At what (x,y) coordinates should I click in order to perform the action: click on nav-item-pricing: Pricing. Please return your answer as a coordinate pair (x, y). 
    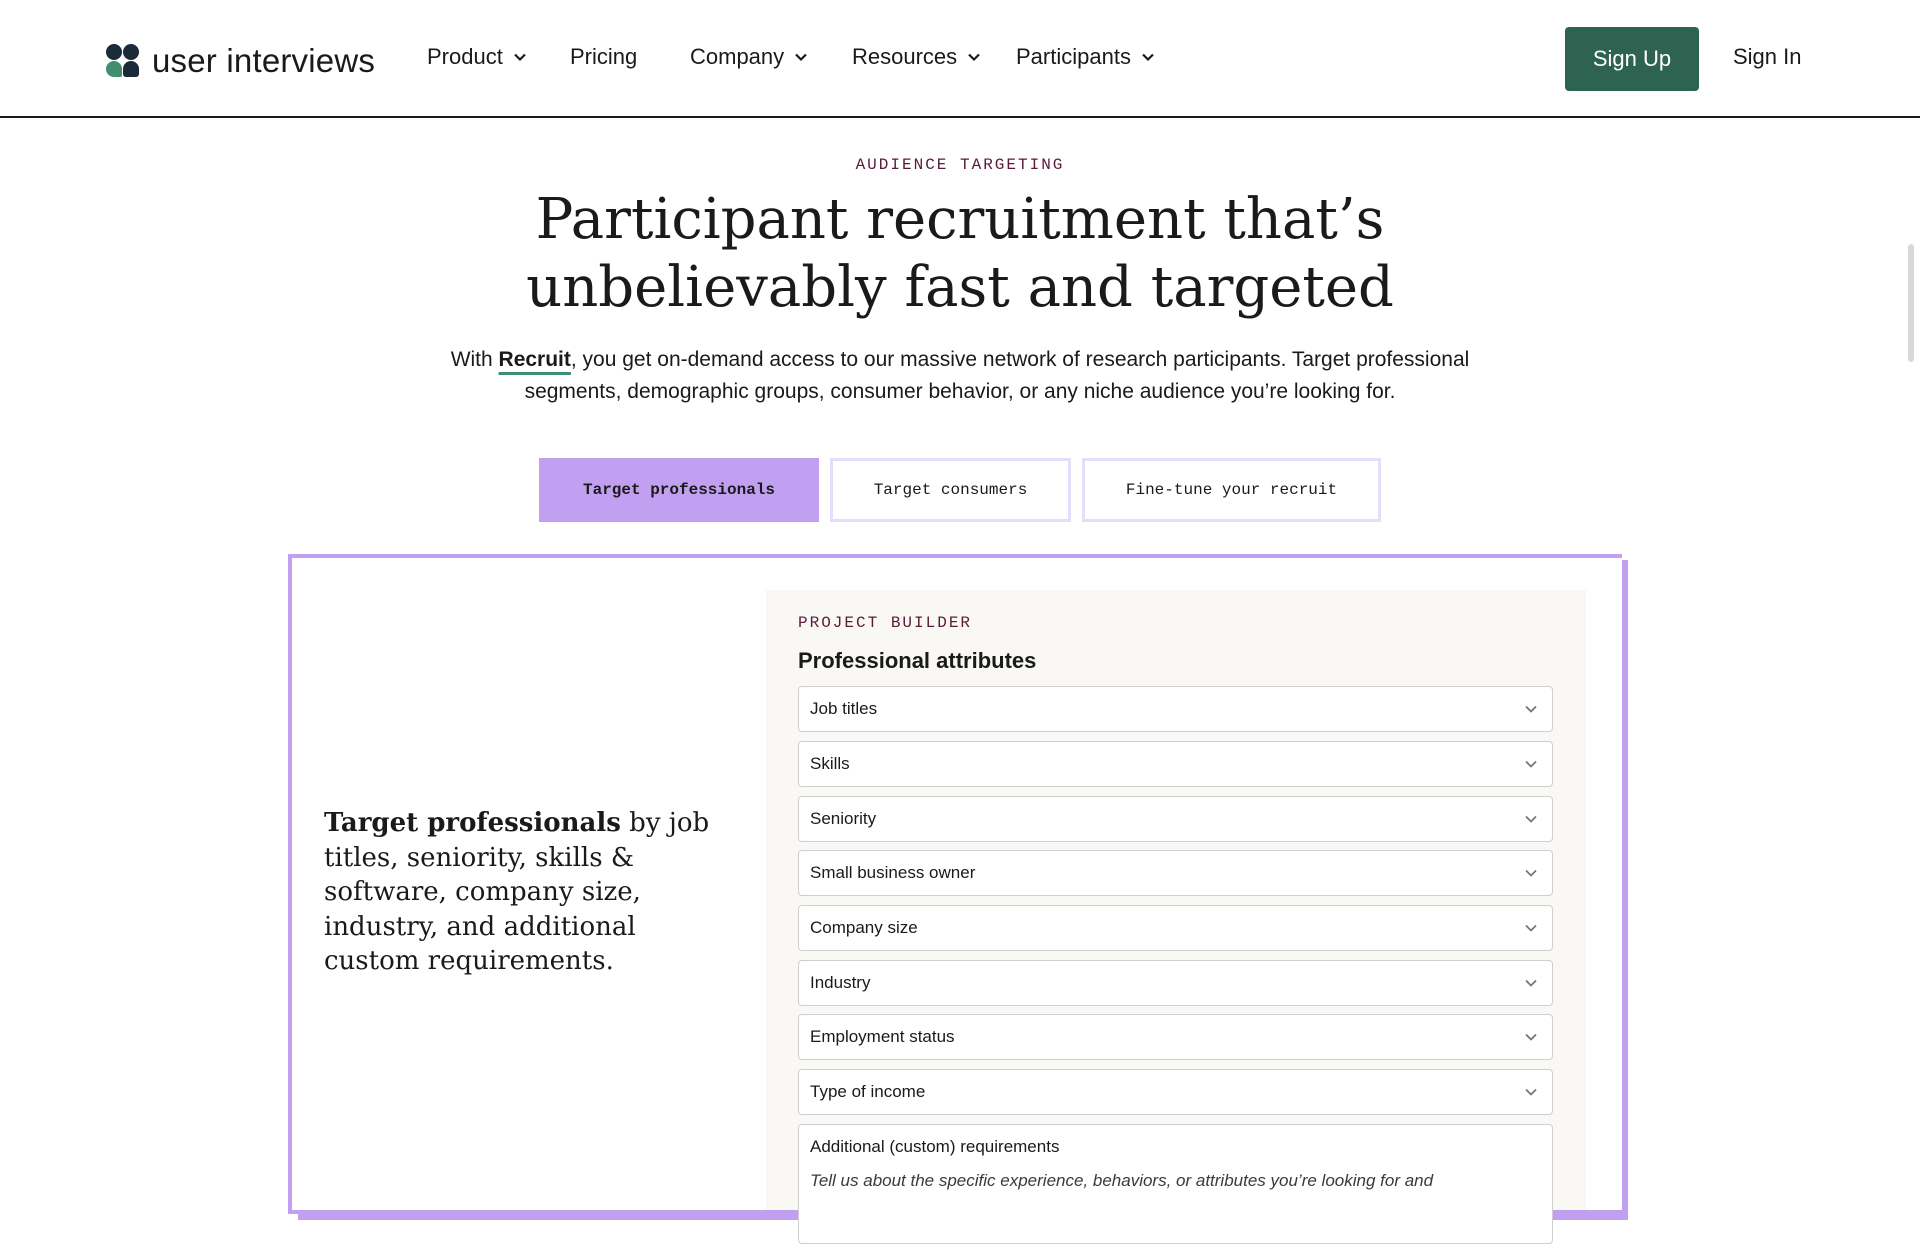
    Looking at the image, I should click on (603, 57).